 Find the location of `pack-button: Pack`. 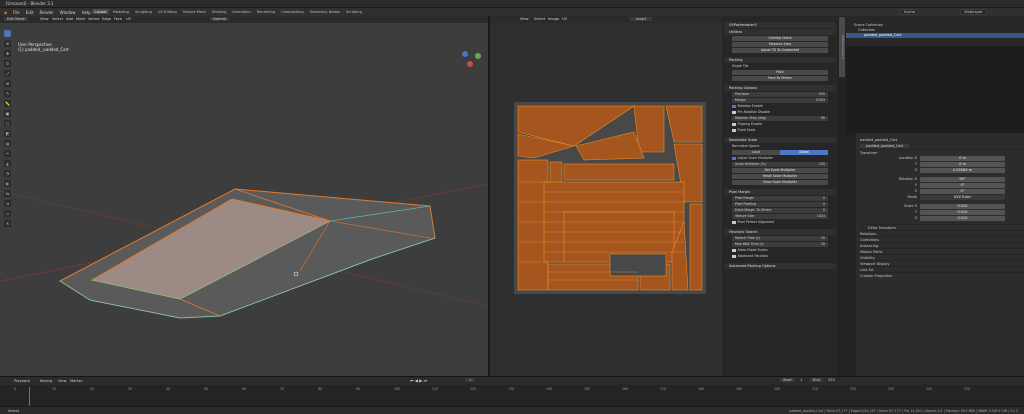

pack-button: Pack is located at coordinates (780, 72).